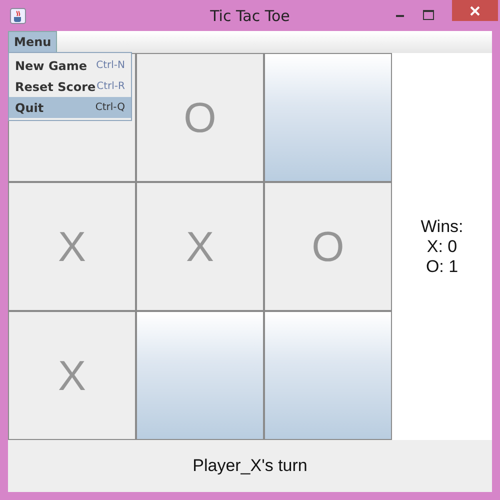 Image resolution: width=500 pixels, height=500 pixels. Describe the element at coordinates (18, 16) in the screenshot. I see `coffee-cup-icon` at that location.